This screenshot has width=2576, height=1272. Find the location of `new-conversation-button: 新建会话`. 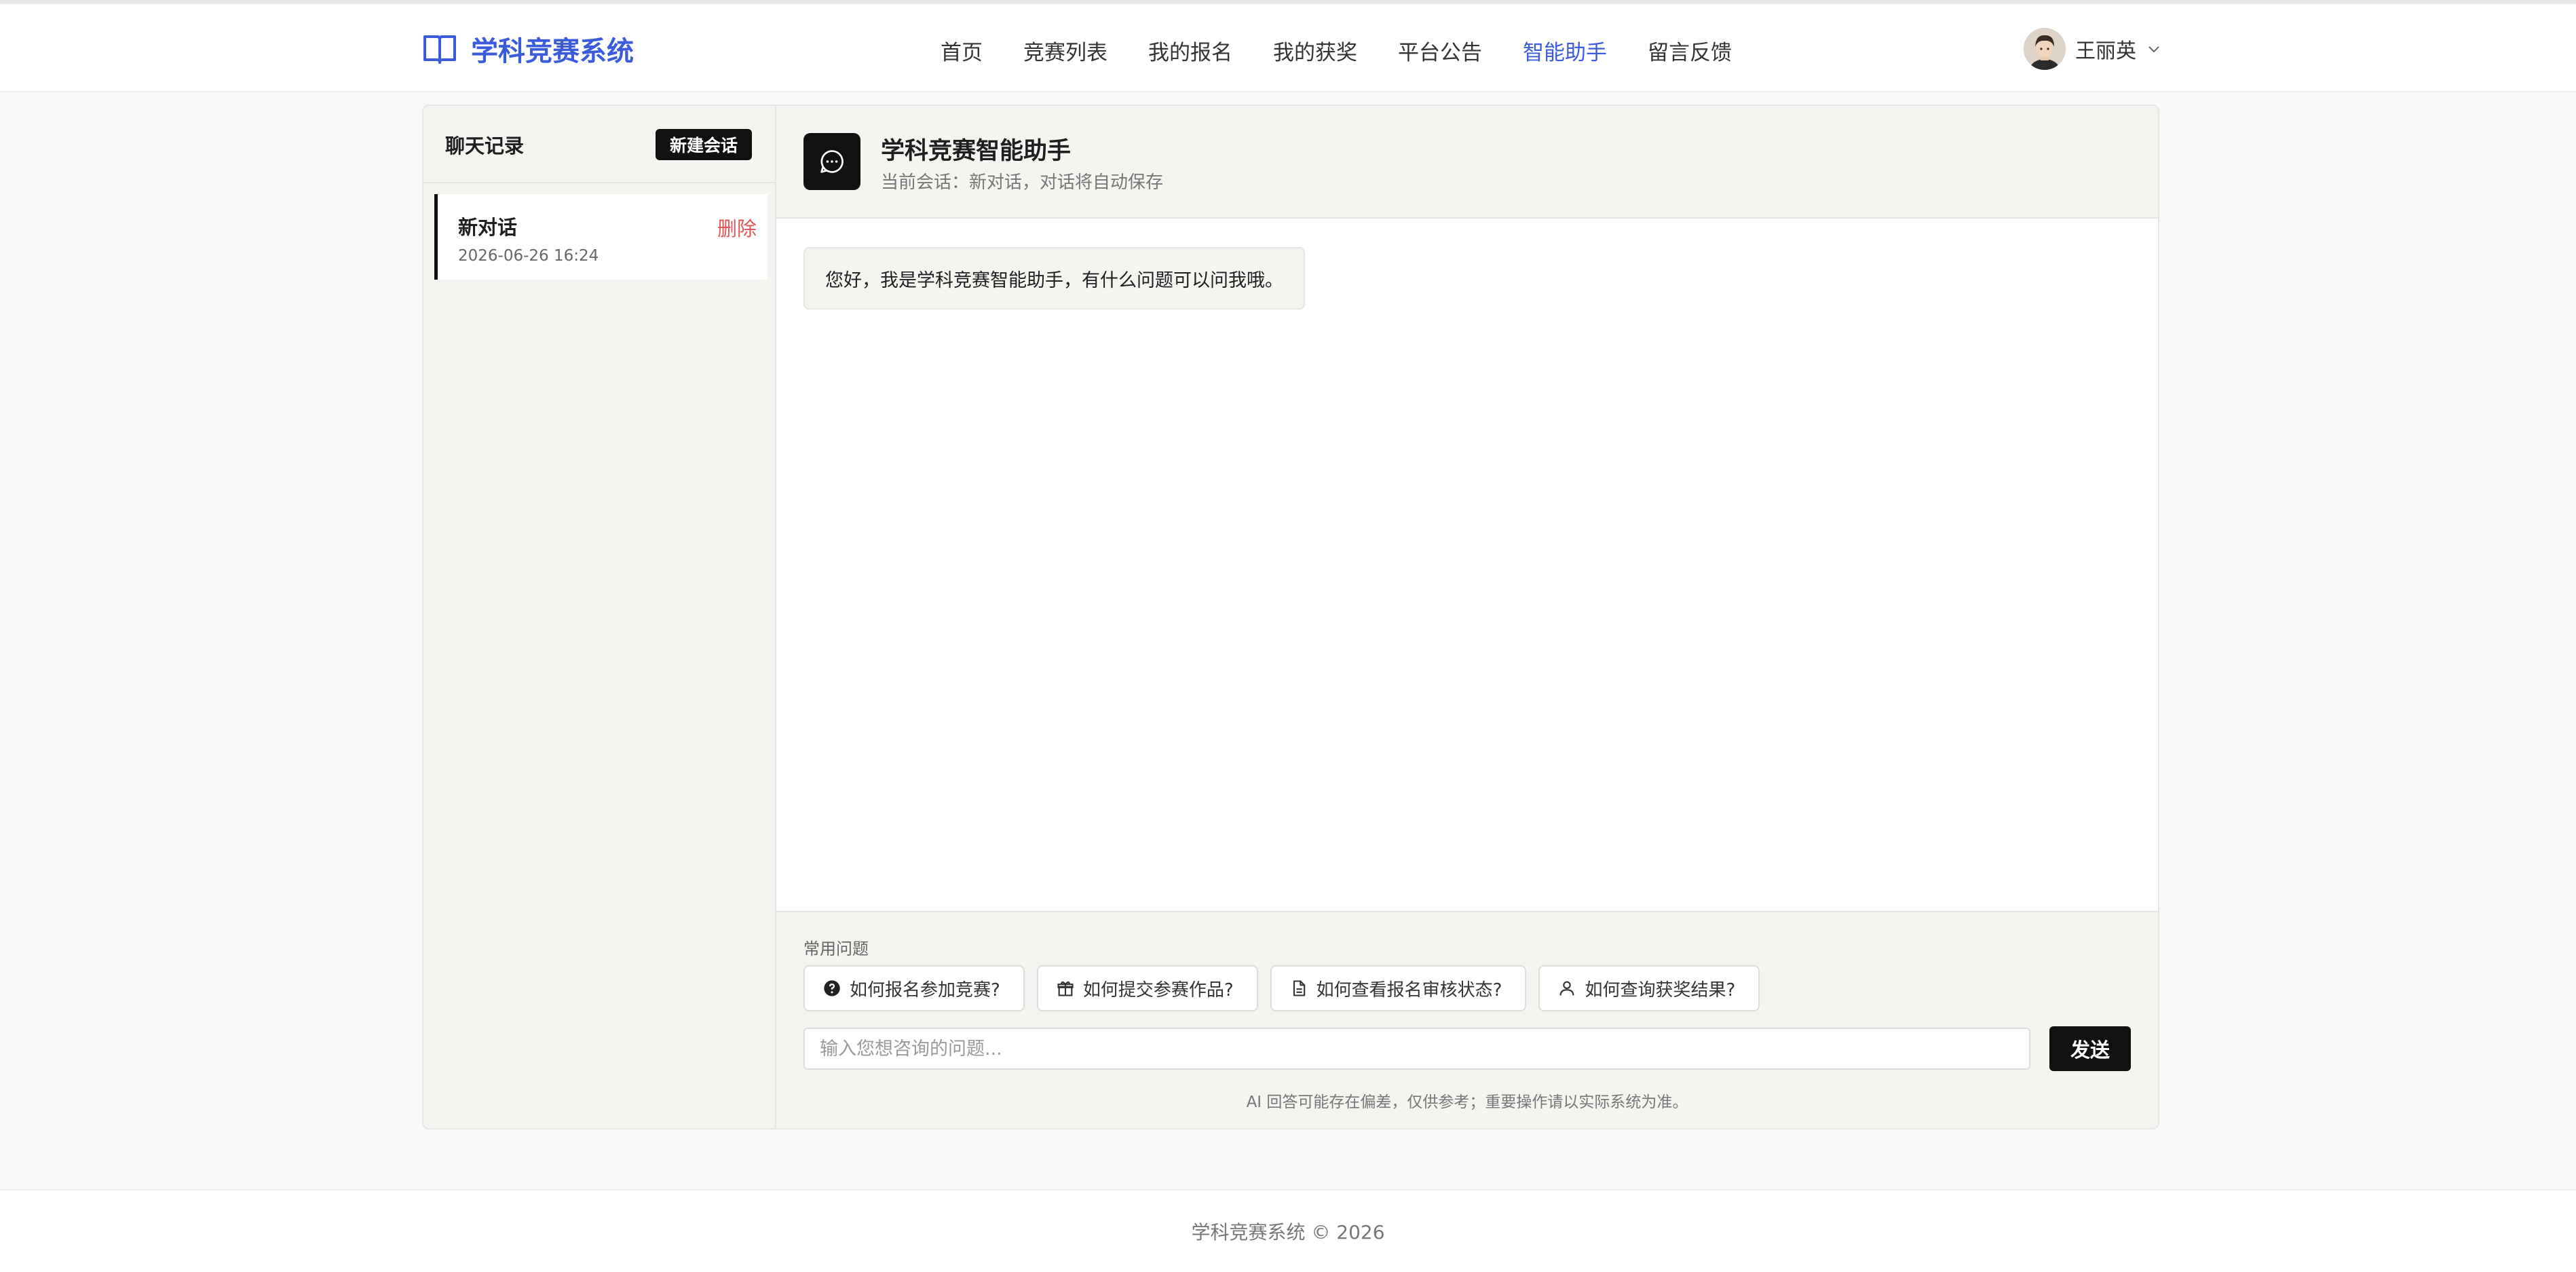

new-conversation-button: 新建会话 is located at coordinates (704, 144).